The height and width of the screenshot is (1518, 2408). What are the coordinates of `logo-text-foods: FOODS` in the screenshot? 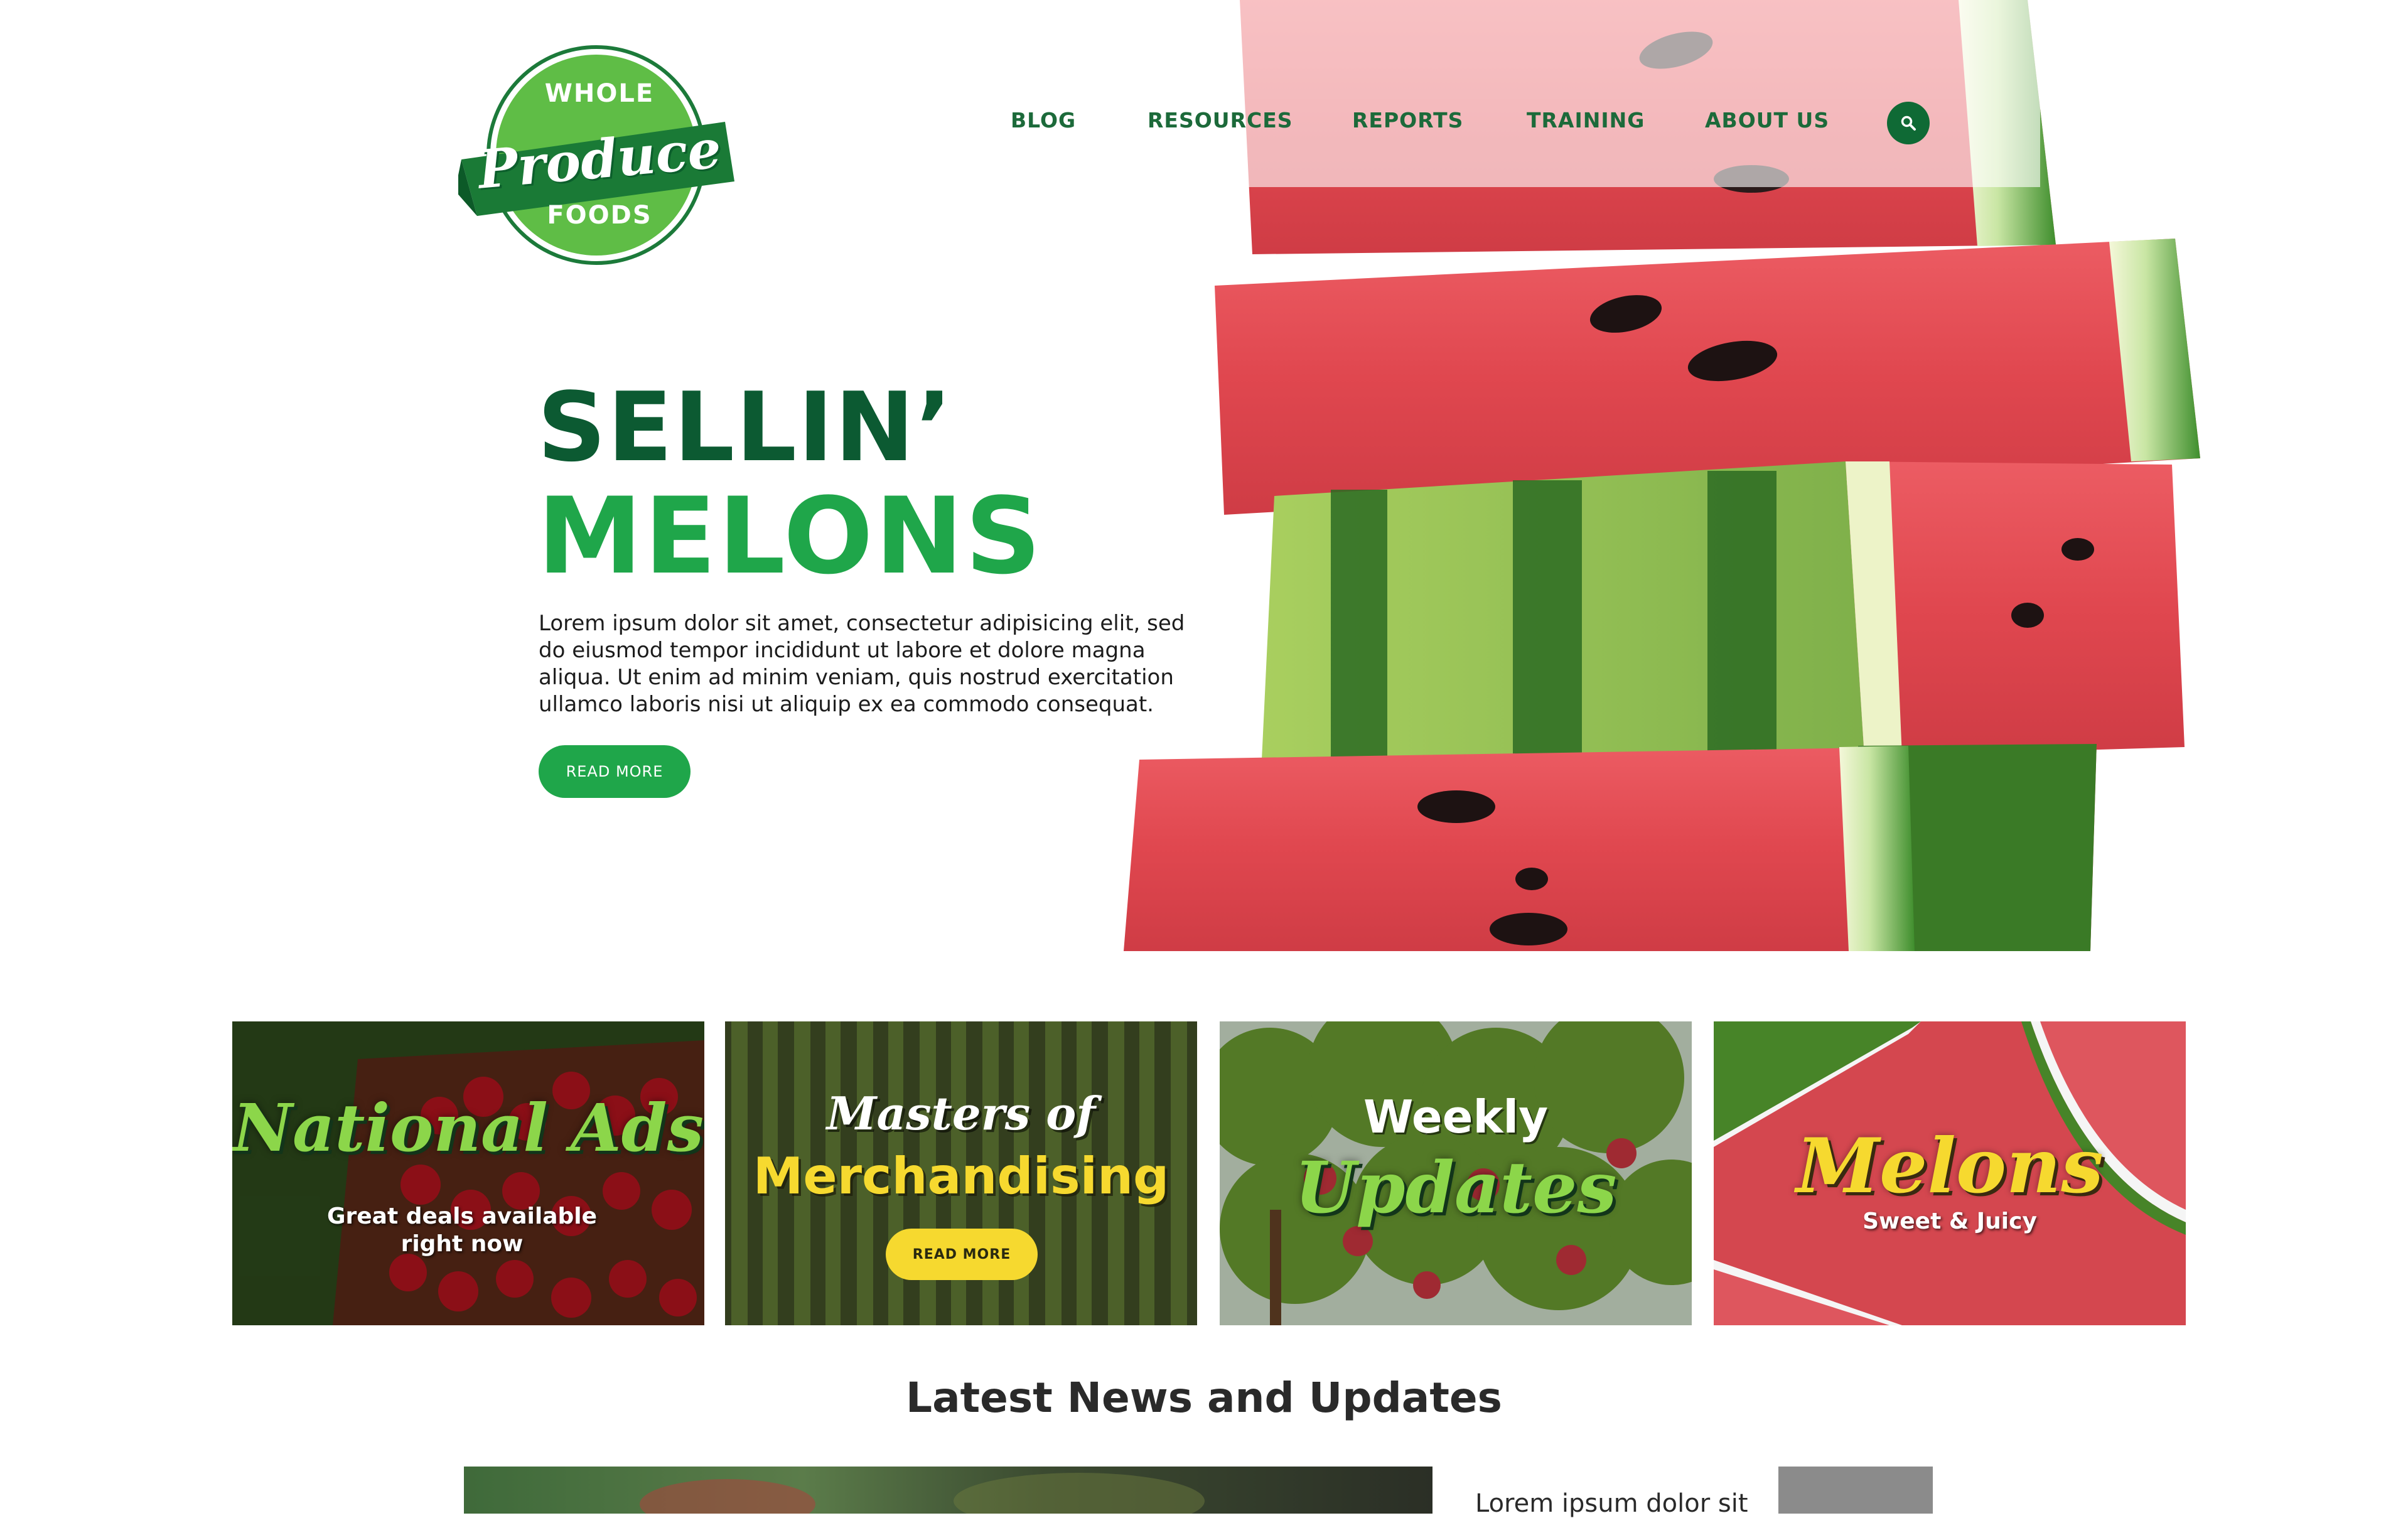 It's located at (599, 215).